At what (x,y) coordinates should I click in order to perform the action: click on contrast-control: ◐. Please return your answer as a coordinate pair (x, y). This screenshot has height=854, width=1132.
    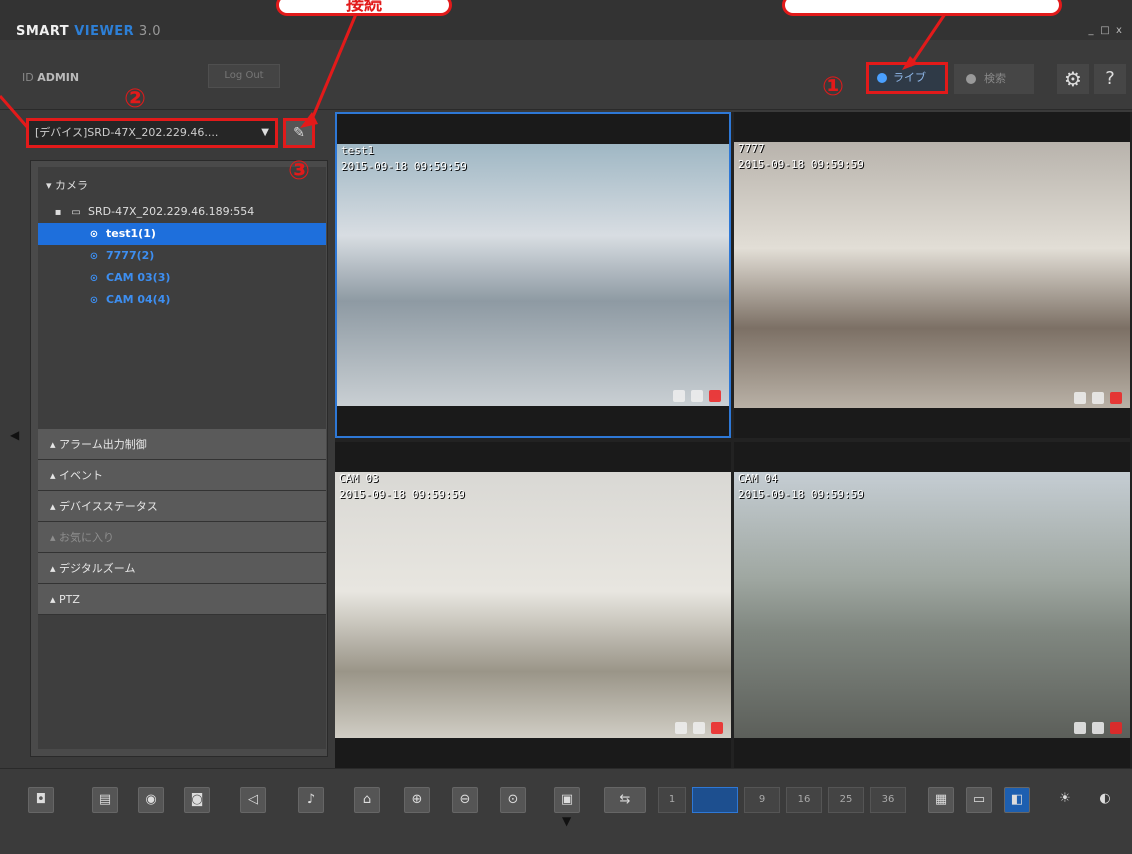
    Looking at the image, I should click on (1105, 800).